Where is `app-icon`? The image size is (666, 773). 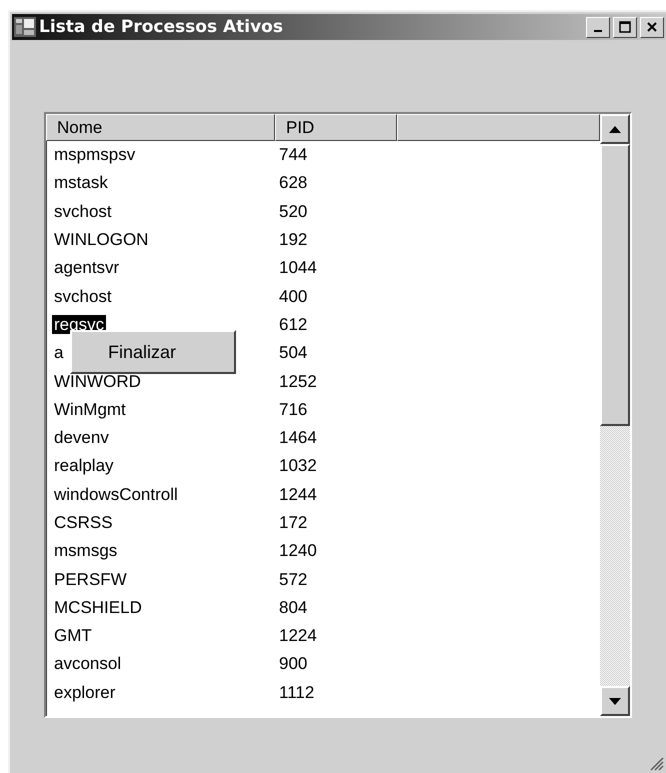 app-icon is located at coordinates (25, 27).